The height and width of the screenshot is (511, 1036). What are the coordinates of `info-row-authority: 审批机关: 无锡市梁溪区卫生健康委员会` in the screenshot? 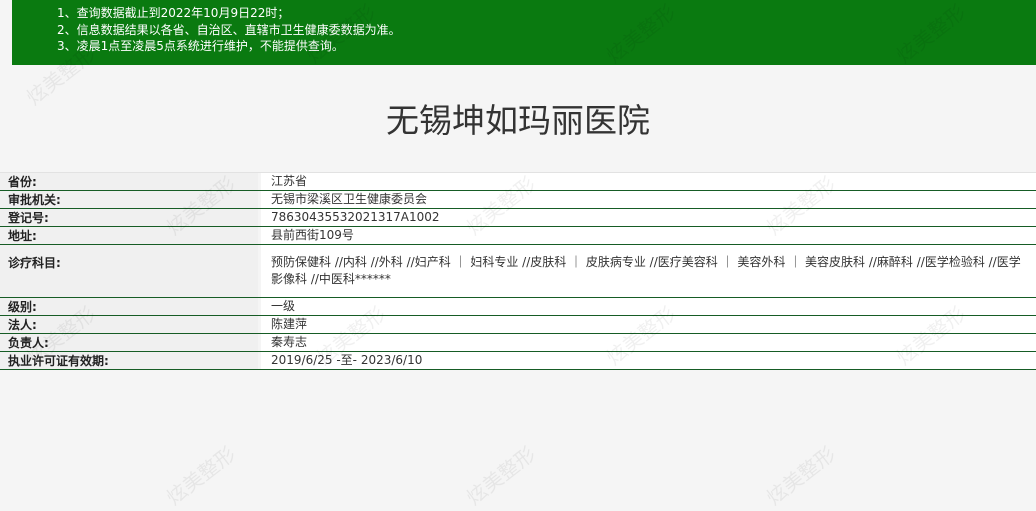 It's located at (518, 199).